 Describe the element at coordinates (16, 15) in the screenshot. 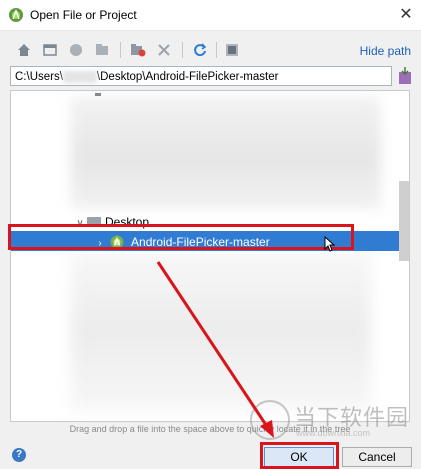

I see `android-studio-icon` at that location.